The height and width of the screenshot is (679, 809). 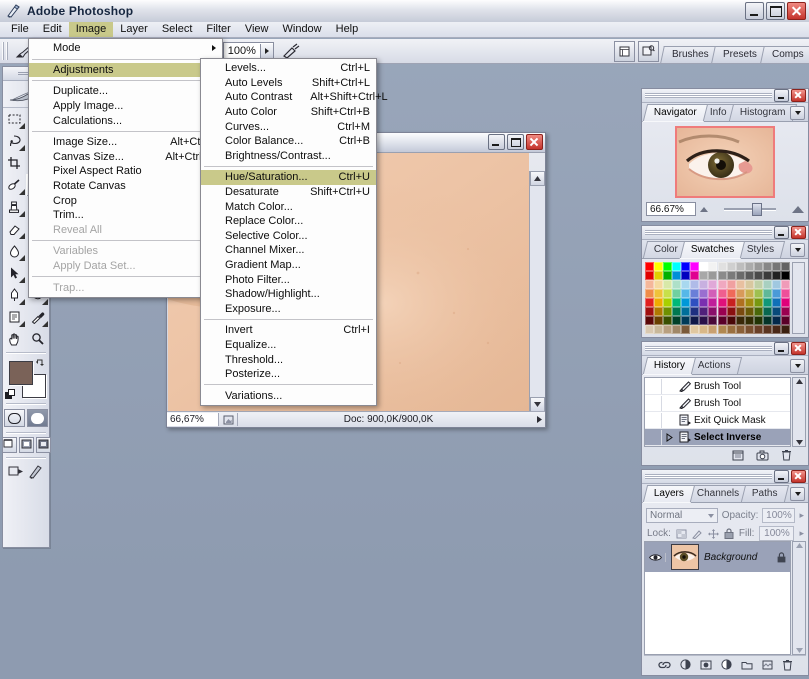 I want to click on options-bar-grip, so click(x=5, y=51).